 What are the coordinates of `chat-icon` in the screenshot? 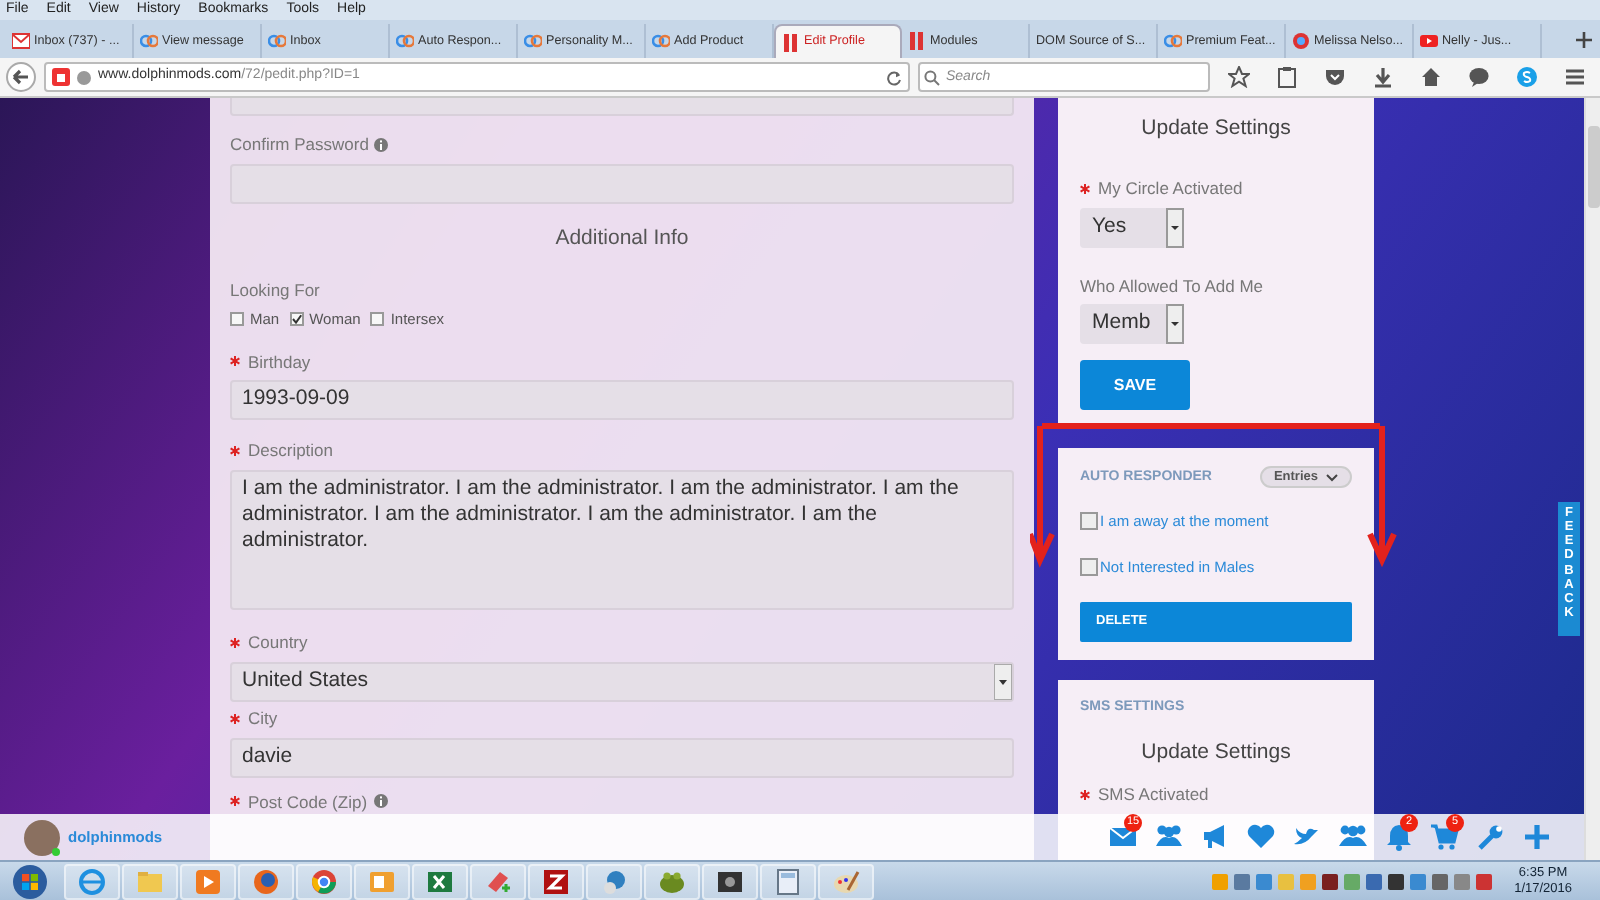 It's located at (1478, 77).